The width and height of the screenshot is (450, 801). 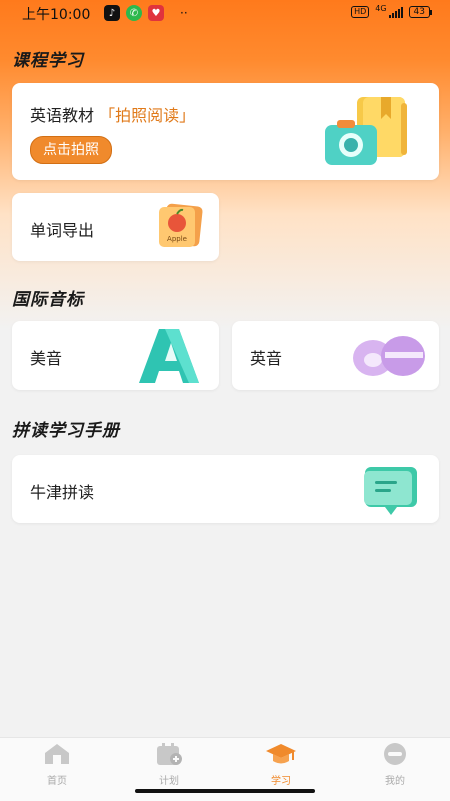 I want to click on american-accent-card: 美音, so click(x=115, y=355).